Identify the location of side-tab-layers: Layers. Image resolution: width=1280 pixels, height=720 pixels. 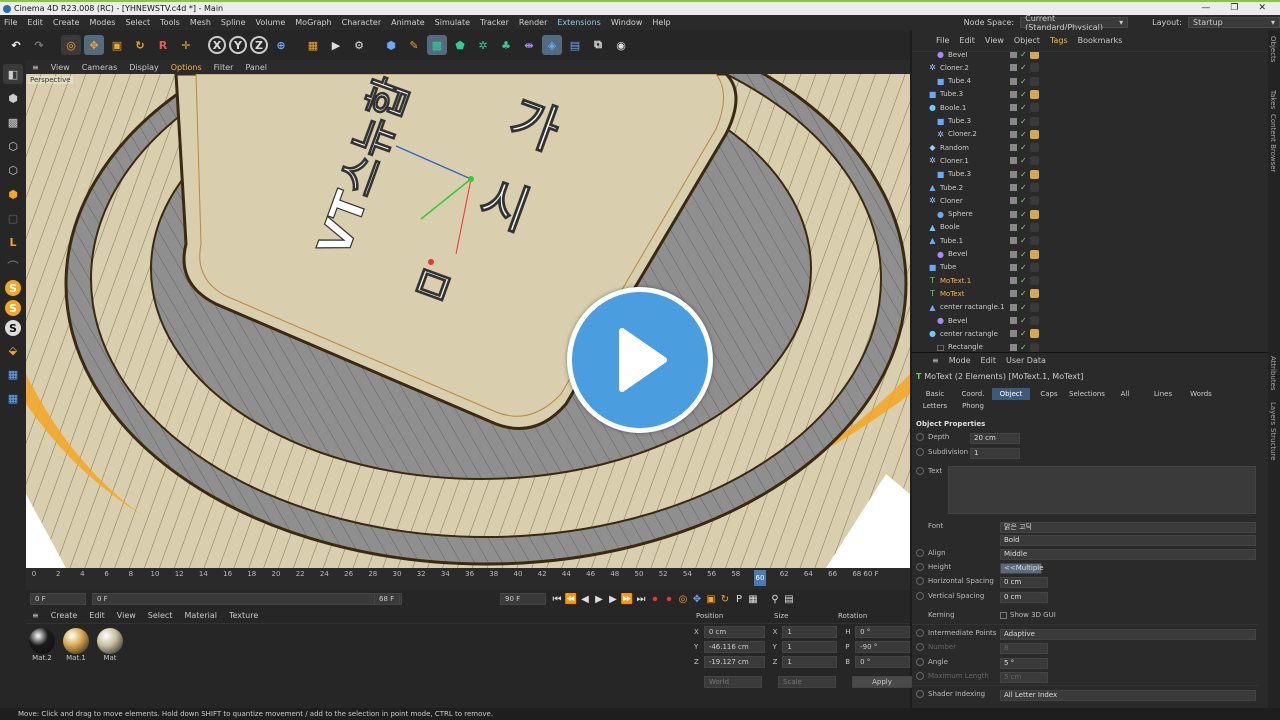
(1273, 413).